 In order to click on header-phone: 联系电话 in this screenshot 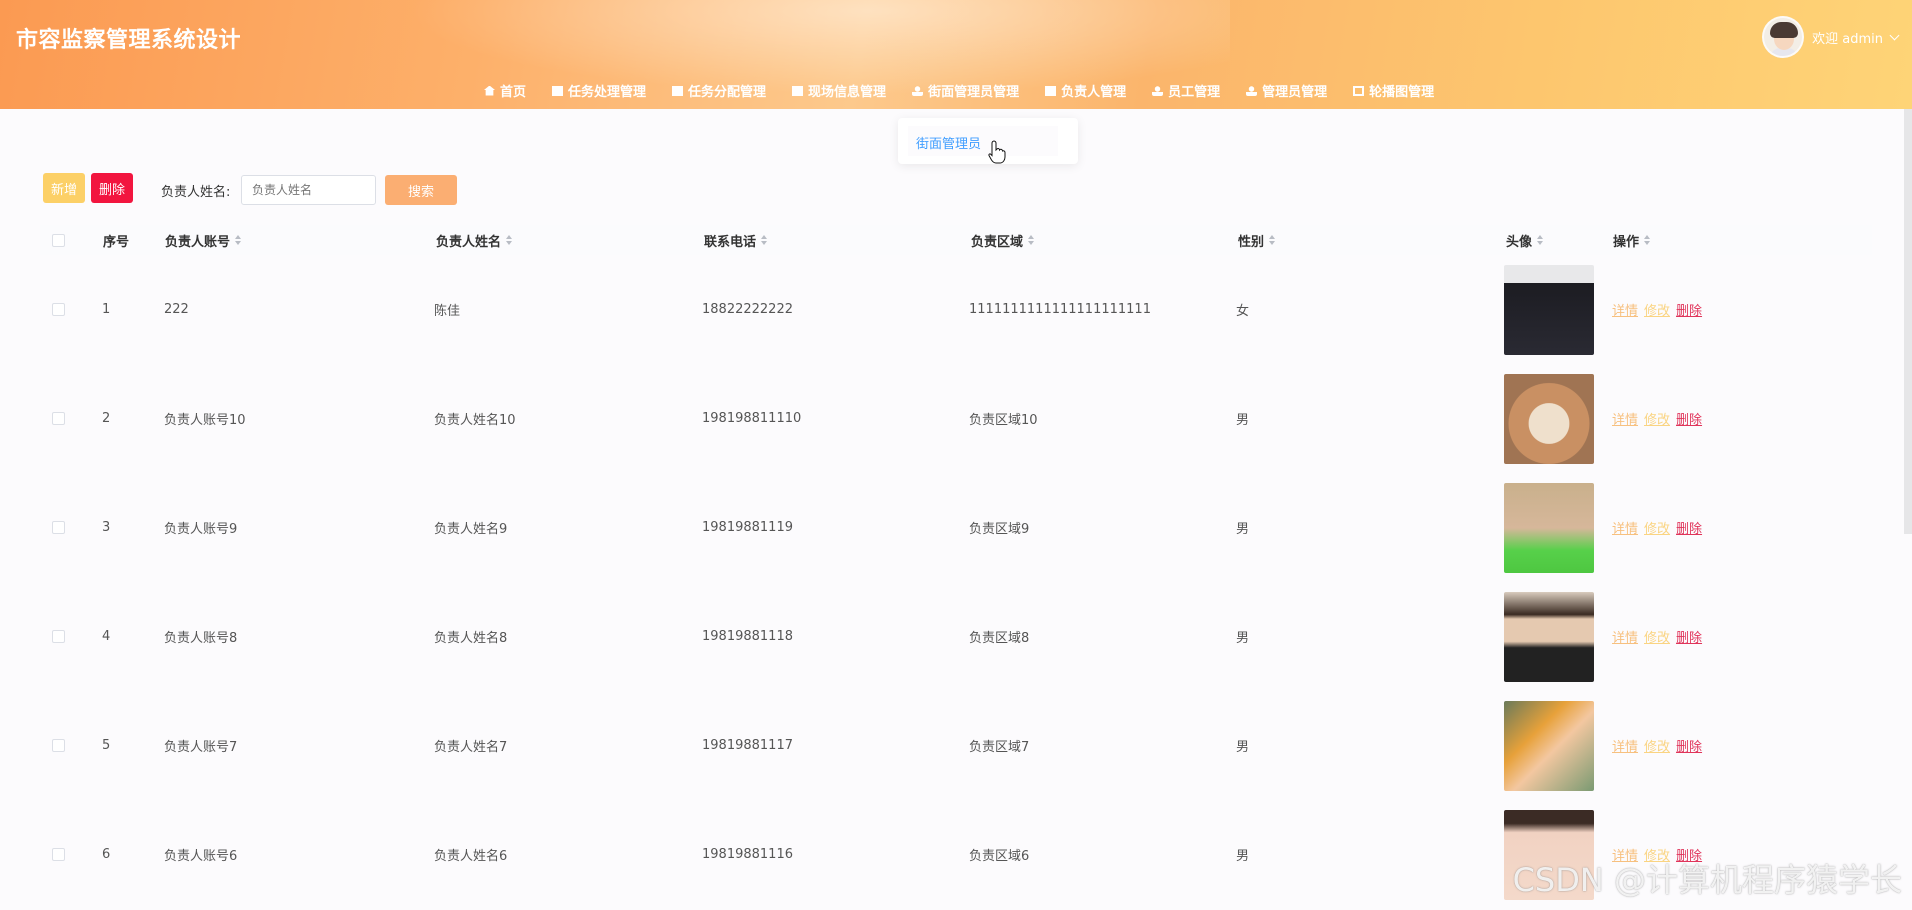, I will do `click(736, 240)`.